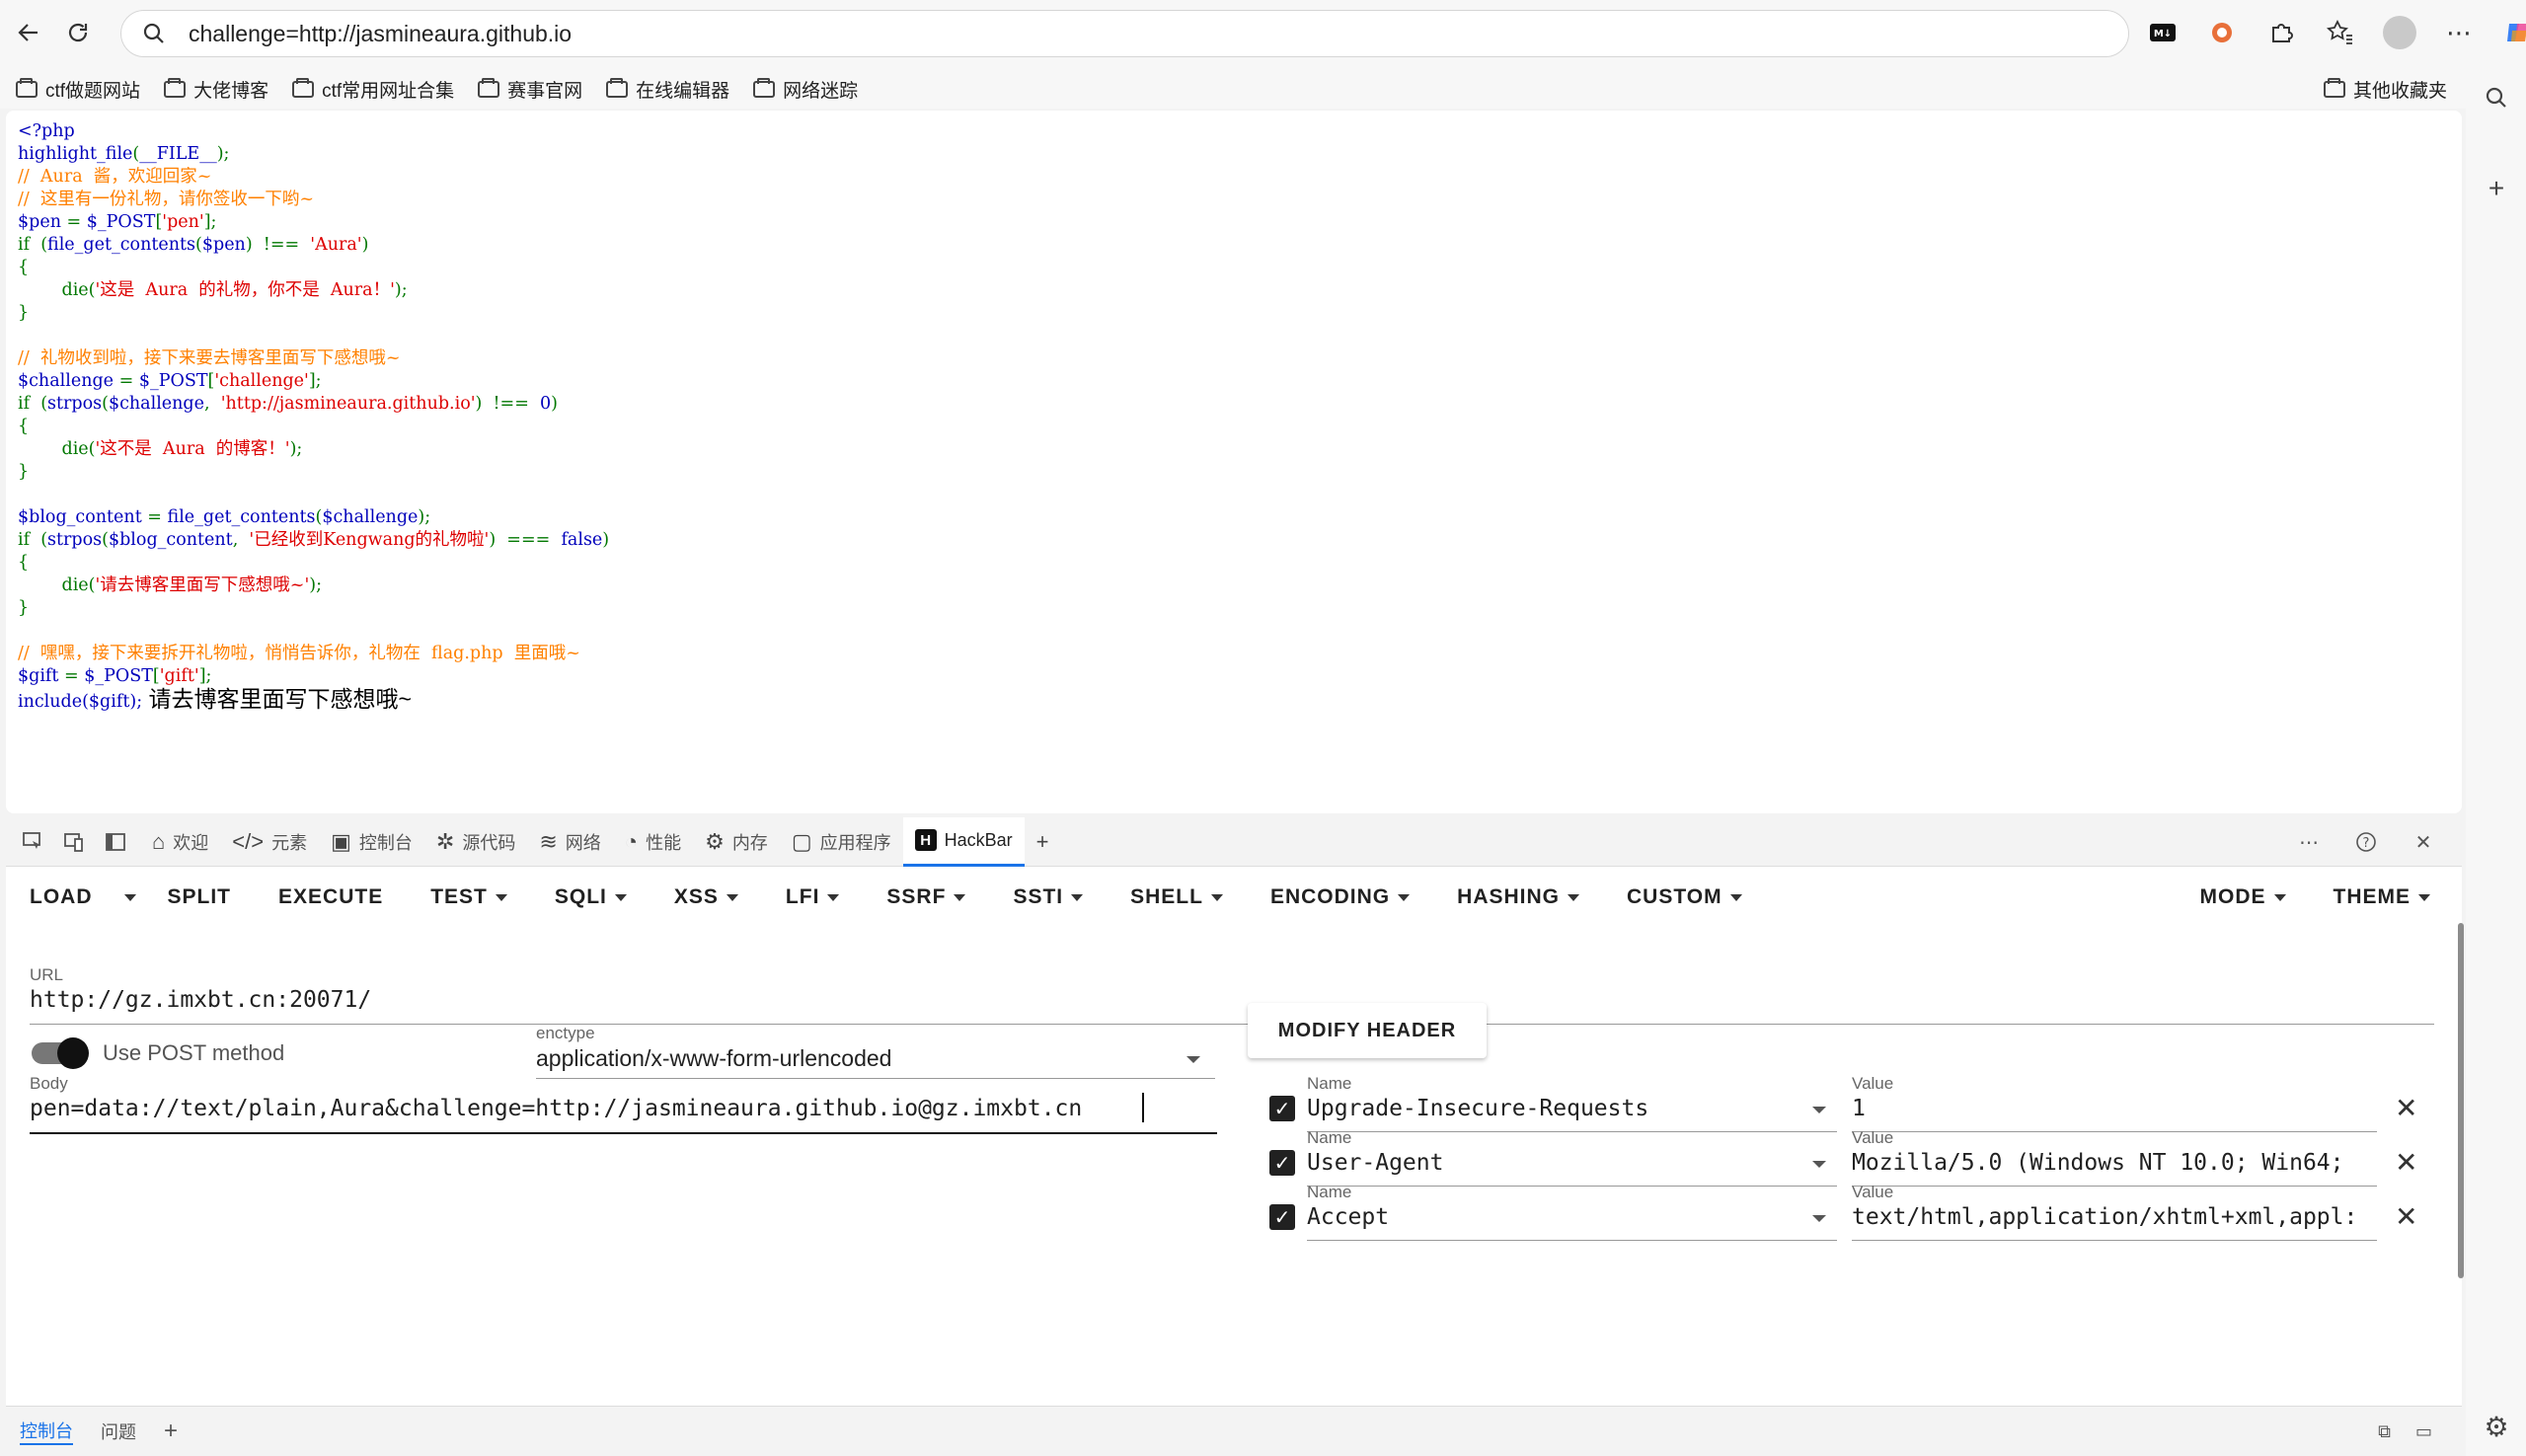 This screenshot has height=1456, width=2526. What do you see at coordinates (1477, 1108) in the screenshot?
I see `header-name-input: Upgrade-Insecure-Requests` at bounding box center [1477, 1108].